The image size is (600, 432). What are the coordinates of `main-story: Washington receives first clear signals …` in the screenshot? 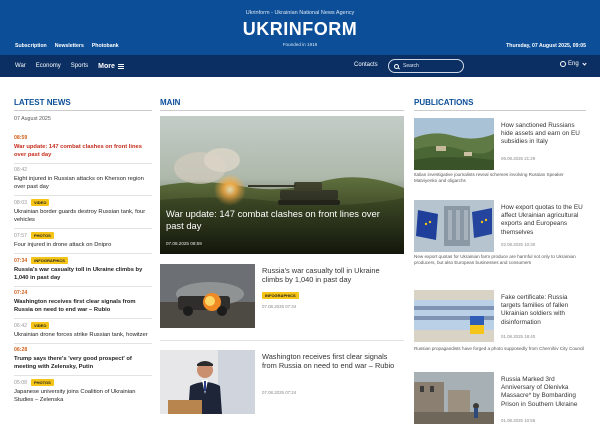 It's located at (282, 385).